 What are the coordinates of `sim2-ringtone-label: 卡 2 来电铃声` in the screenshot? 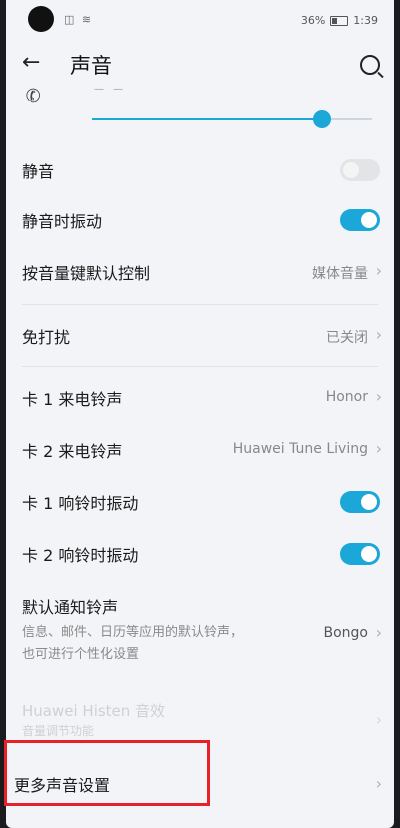 It's located at (72, 451).